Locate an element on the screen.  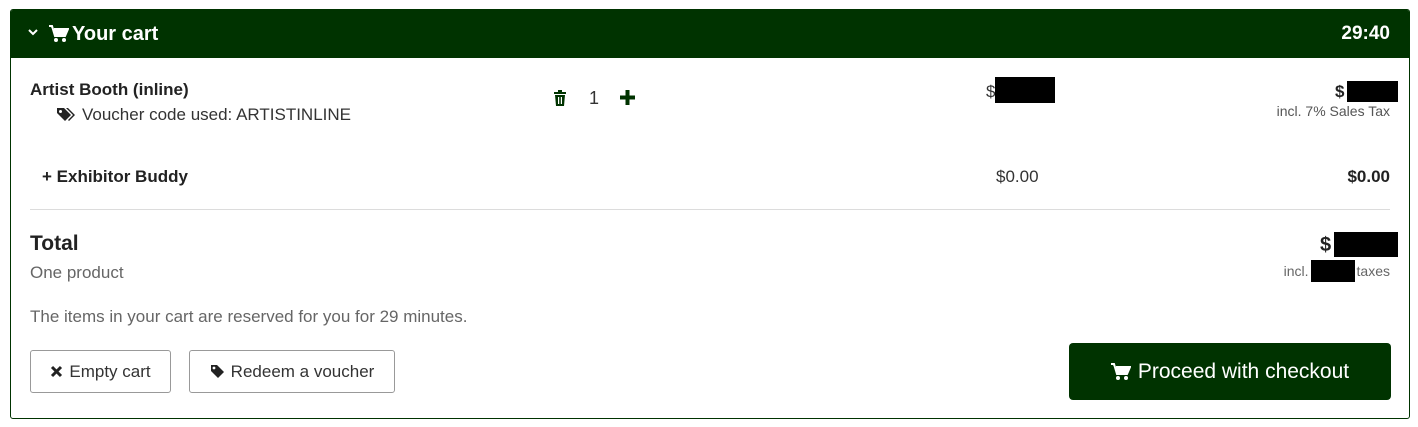
tags-icon is located at coordinates (66, 114).